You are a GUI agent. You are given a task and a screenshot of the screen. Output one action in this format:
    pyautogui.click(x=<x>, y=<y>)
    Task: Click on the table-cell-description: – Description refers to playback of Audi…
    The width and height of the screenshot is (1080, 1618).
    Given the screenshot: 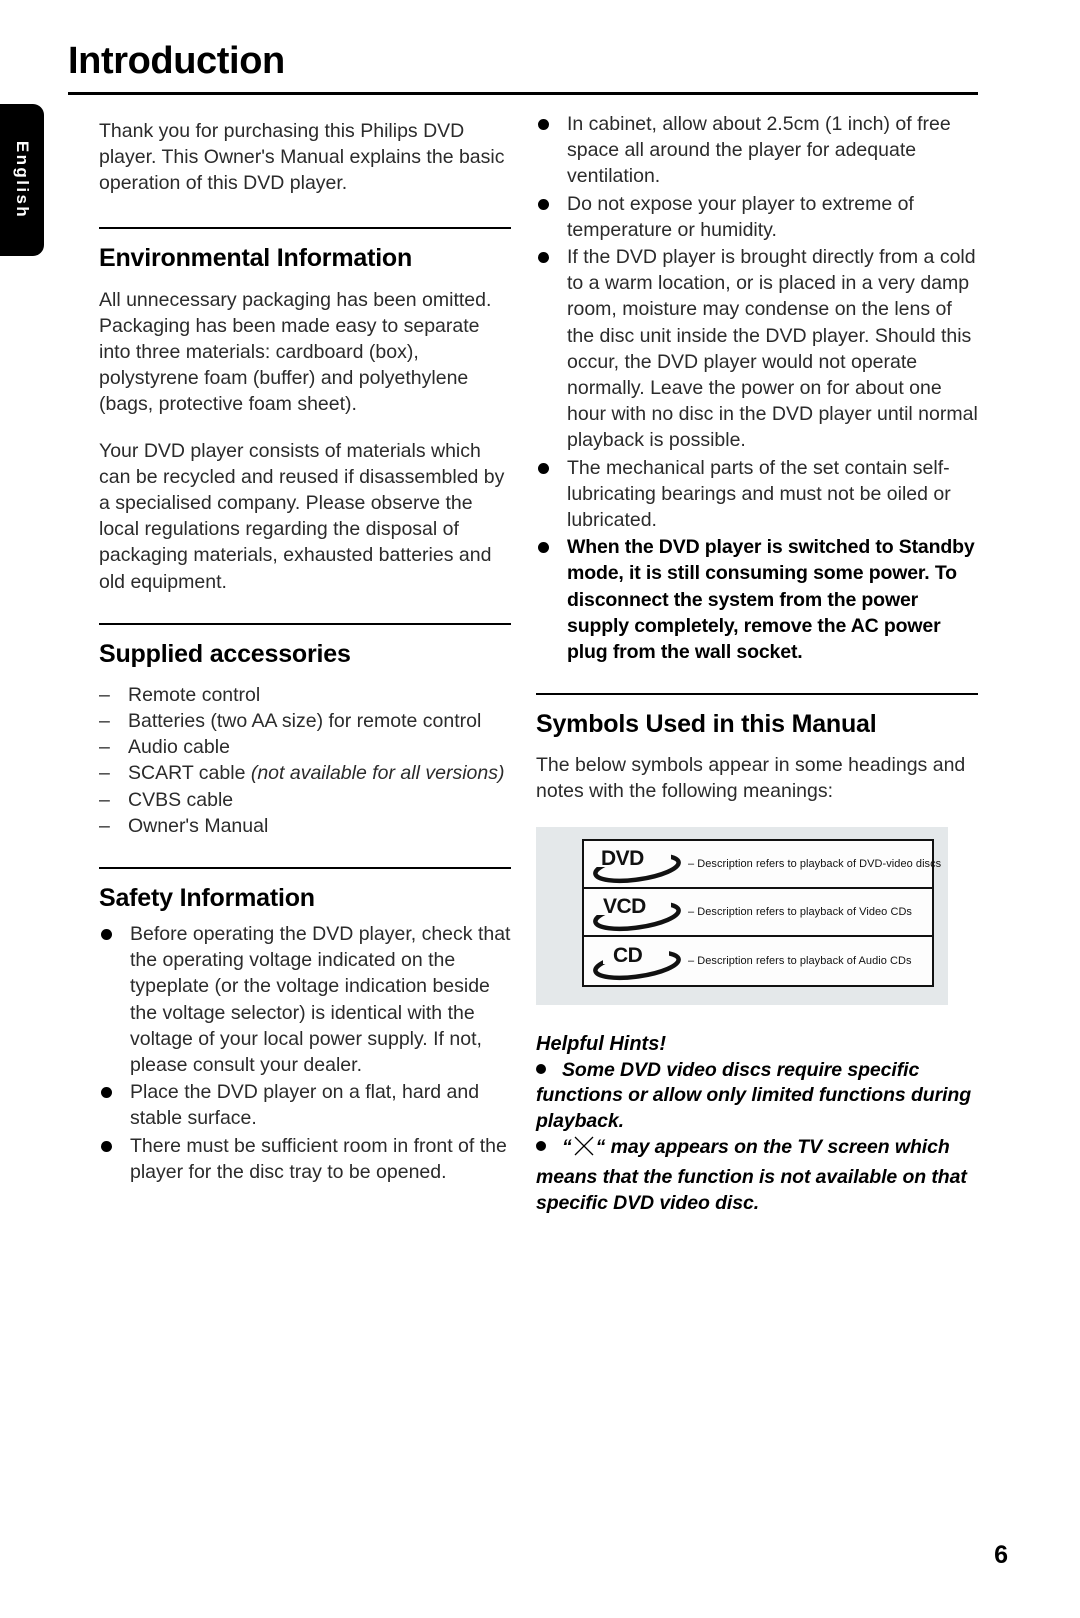 What is the action you would take?
    pyautogui.click(x=800, y=960)
    